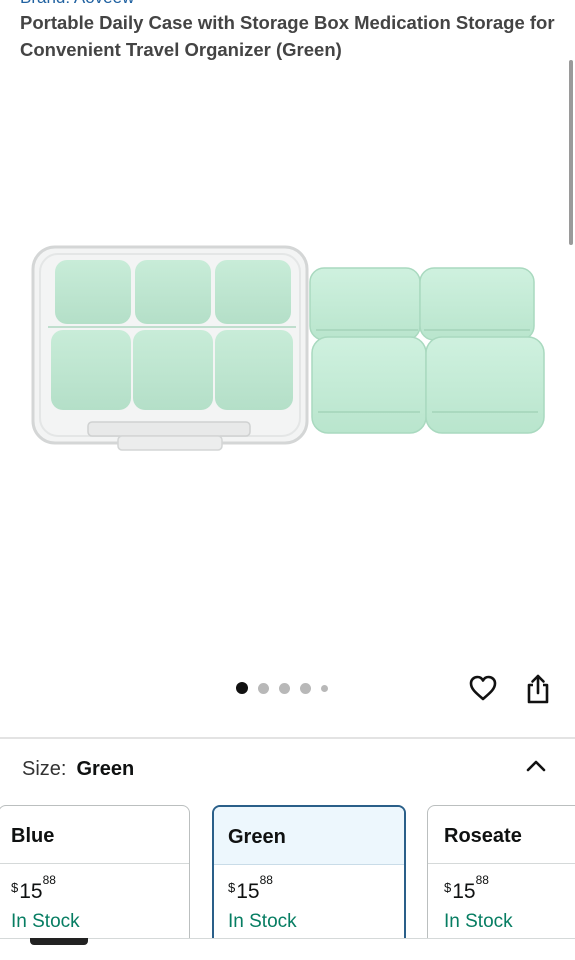 The width and height of the screenshot is (575, 960). What do you see at coordinates (77, 4) in the screenshot?
I see `brand-link: Brand: Aoveew` at bounding box center [77, 4].